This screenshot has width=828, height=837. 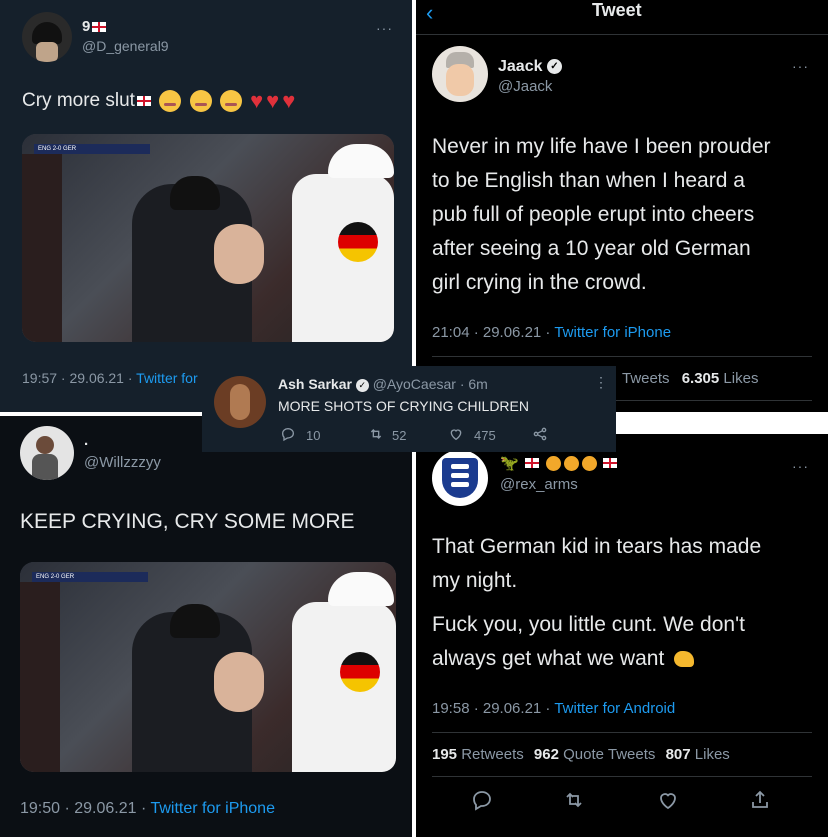 I want to click on tweet-meta: 19:50 · 29.06.21 · Twitter for iPhone, so click(x=147, y=808).